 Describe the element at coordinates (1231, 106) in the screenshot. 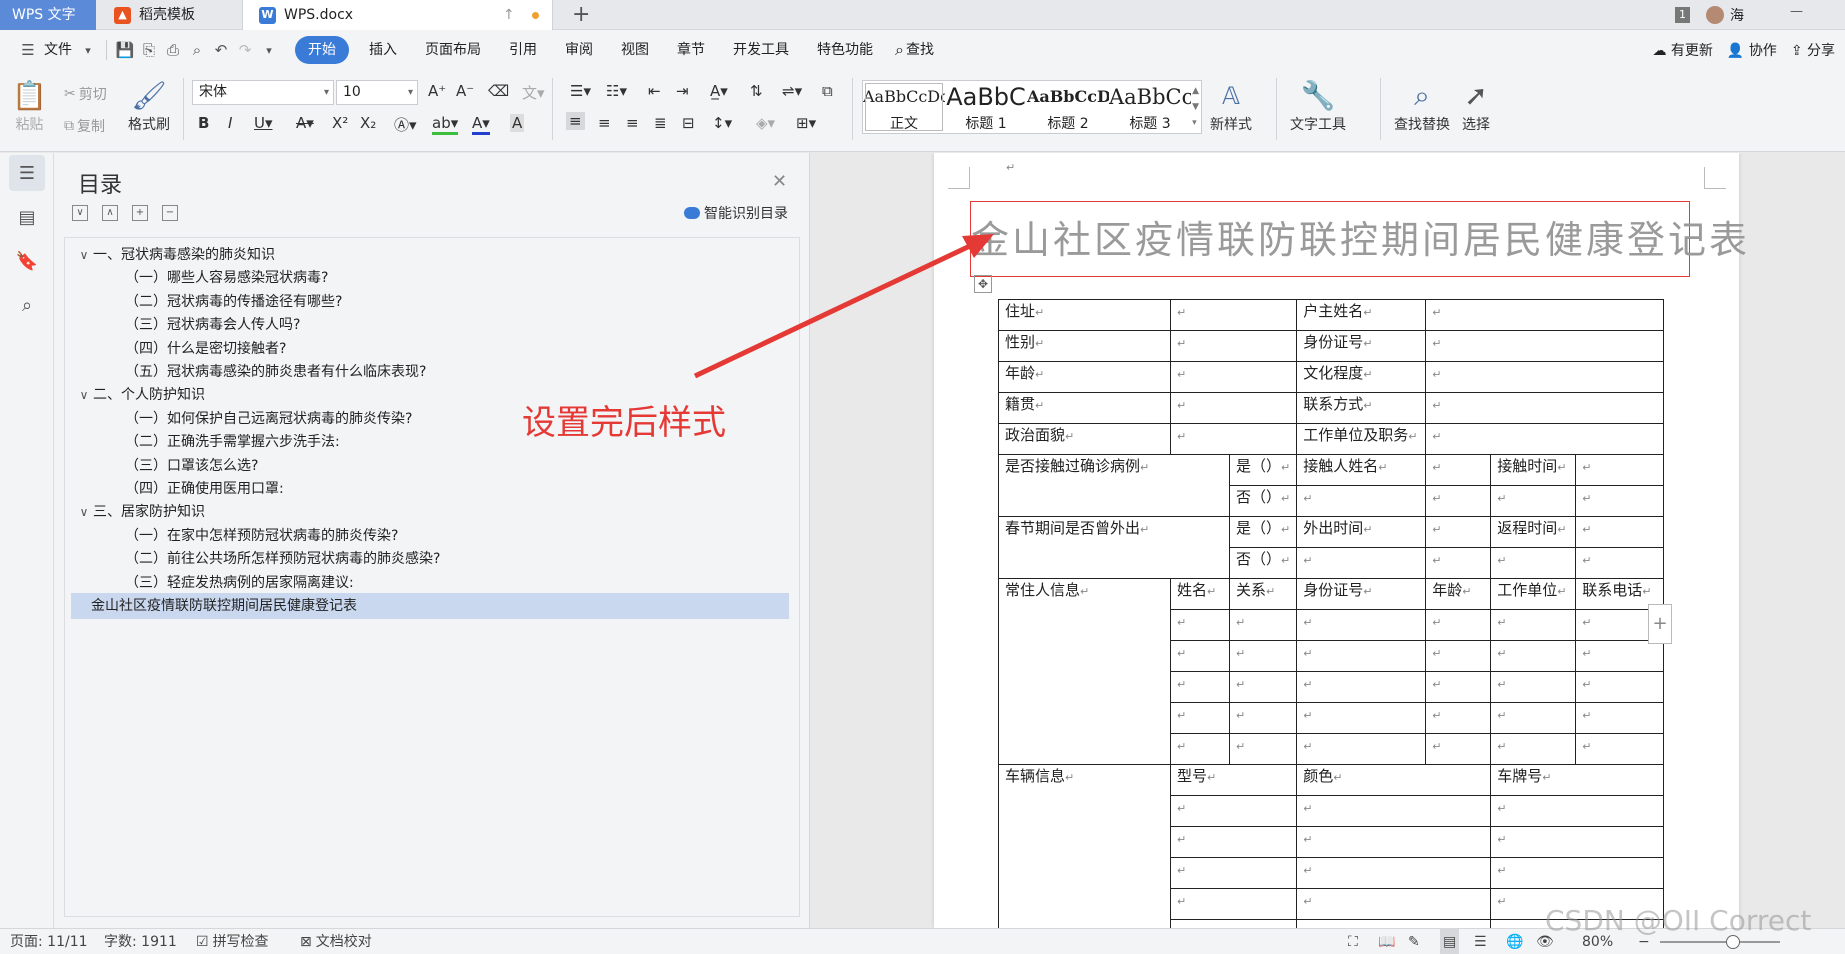

I see `new-style-button: 𝔸 新样式` at that location.